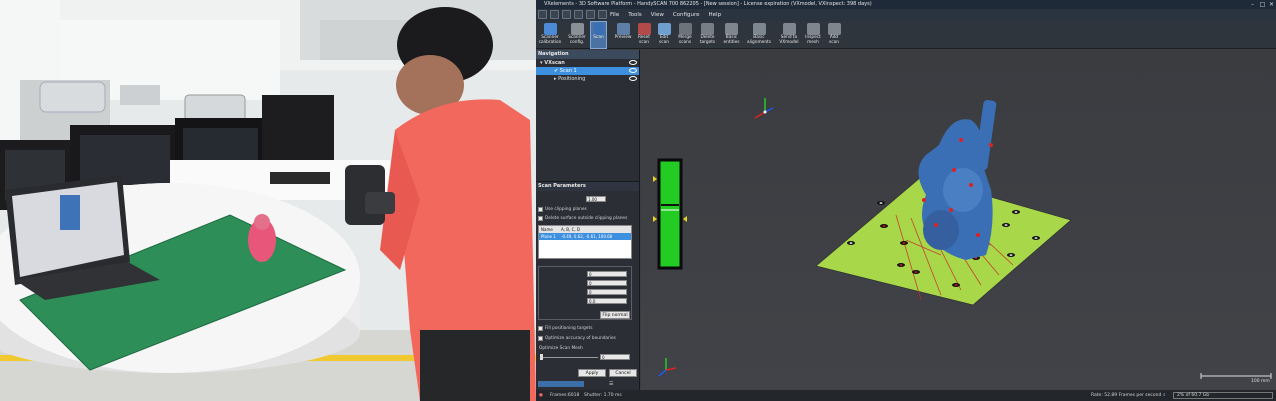 This screenshot has height=401, width=1276. What do you see at coordinates (715, 15) in the screenshot?
I see `menu-help: Help` at bounding box center [715, 15].